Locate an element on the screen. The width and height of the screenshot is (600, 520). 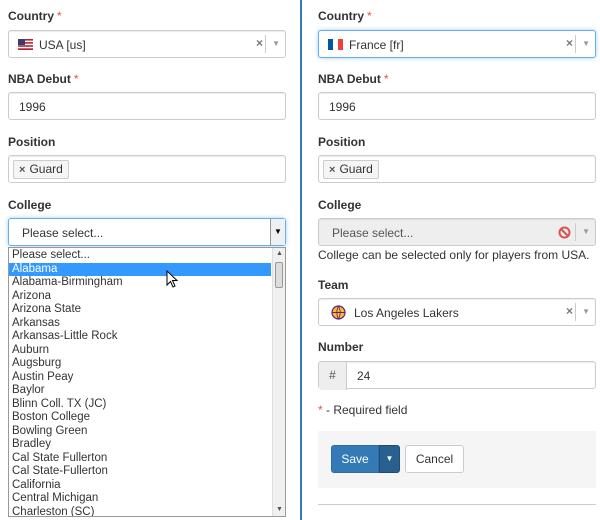
college-option: Boston College is located at coordinates (140, 418).